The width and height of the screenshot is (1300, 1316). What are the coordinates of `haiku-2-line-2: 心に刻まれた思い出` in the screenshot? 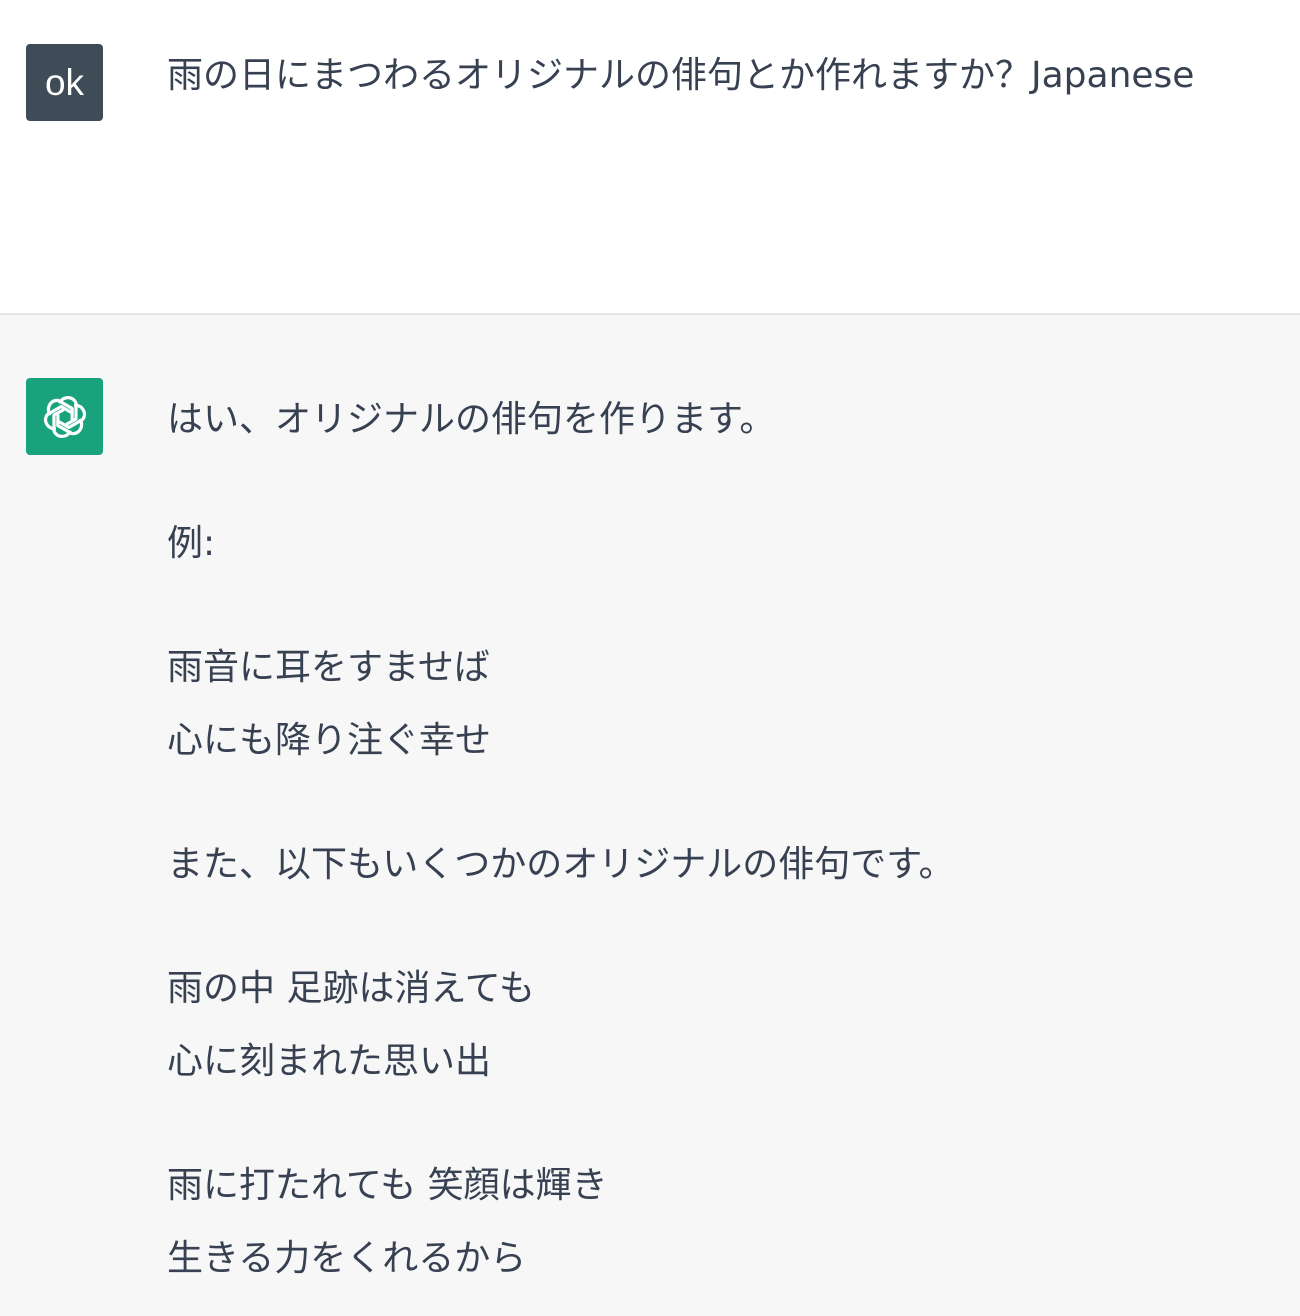 It's located at (329, 1061).